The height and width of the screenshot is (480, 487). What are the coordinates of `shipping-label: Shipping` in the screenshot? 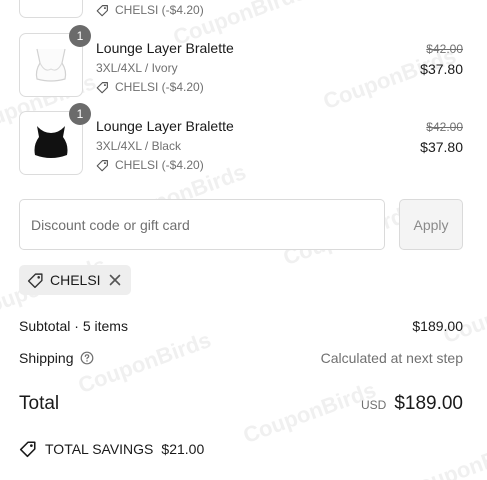 It's located at (46, 358).